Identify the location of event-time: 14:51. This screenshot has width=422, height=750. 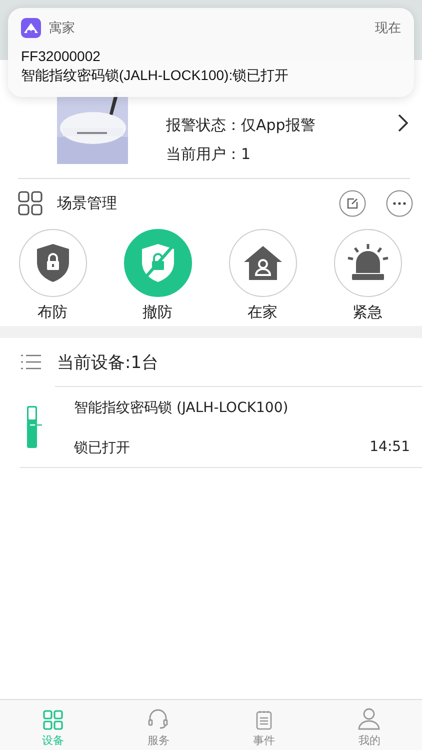
(390, 448).